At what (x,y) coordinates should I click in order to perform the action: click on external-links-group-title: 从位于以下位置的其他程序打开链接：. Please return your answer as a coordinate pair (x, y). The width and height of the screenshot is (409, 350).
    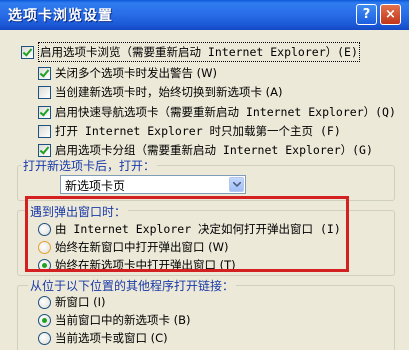
    Looking at the image, I should click on (132, 285).